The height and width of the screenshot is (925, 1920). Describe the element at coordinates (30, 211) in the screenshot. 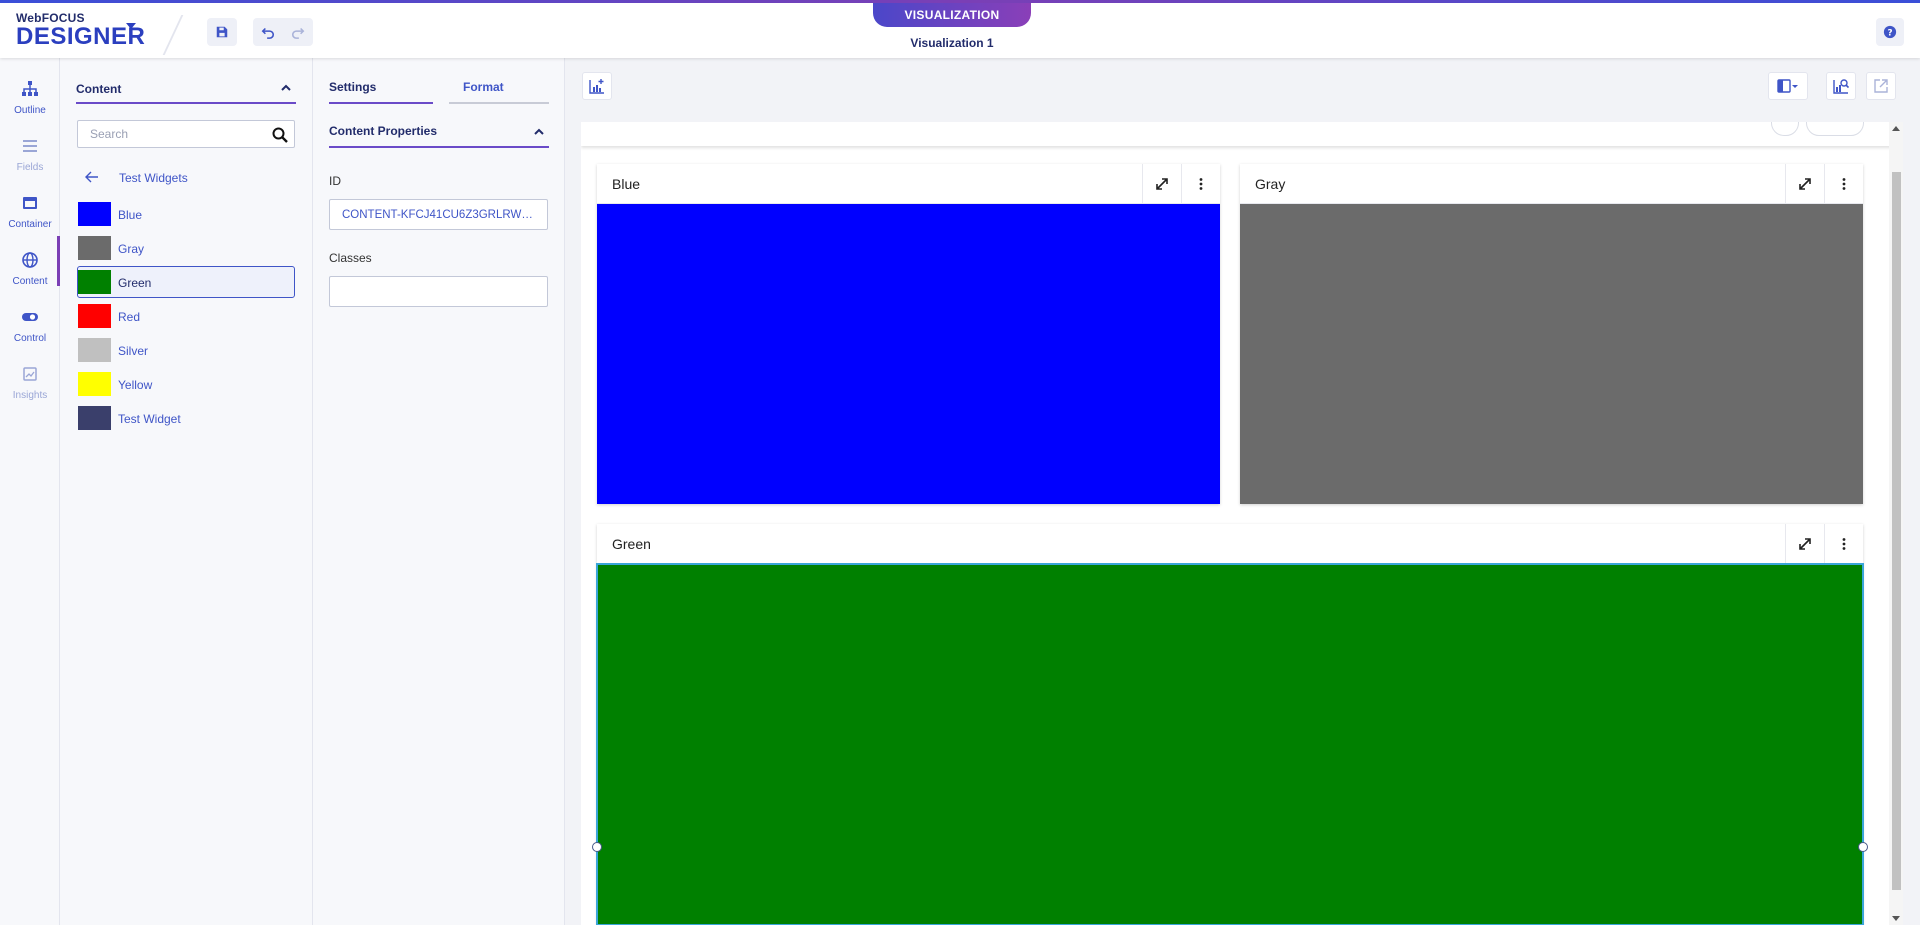

I see `rail-item-container: Container` at that location.